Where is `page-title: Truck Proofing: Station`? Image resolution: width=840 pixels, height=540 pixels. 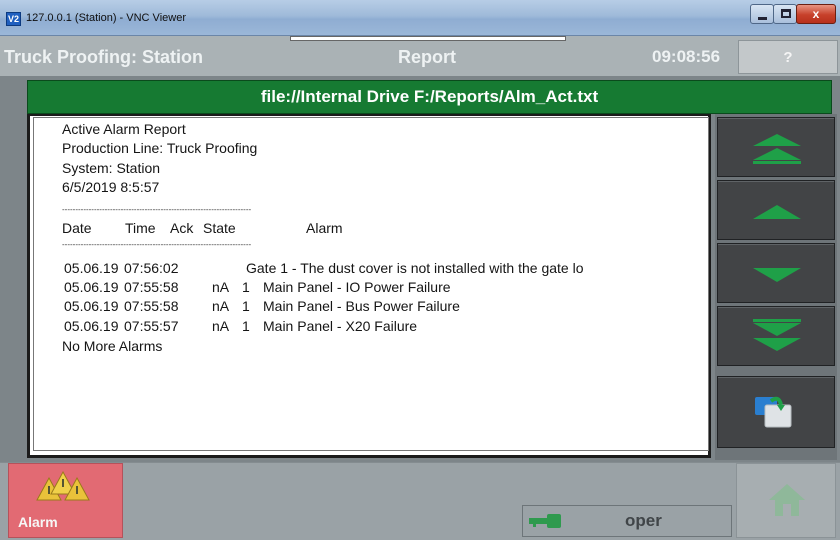
page-title: Truck Proofing: Station is located at coordinates (104, 57).